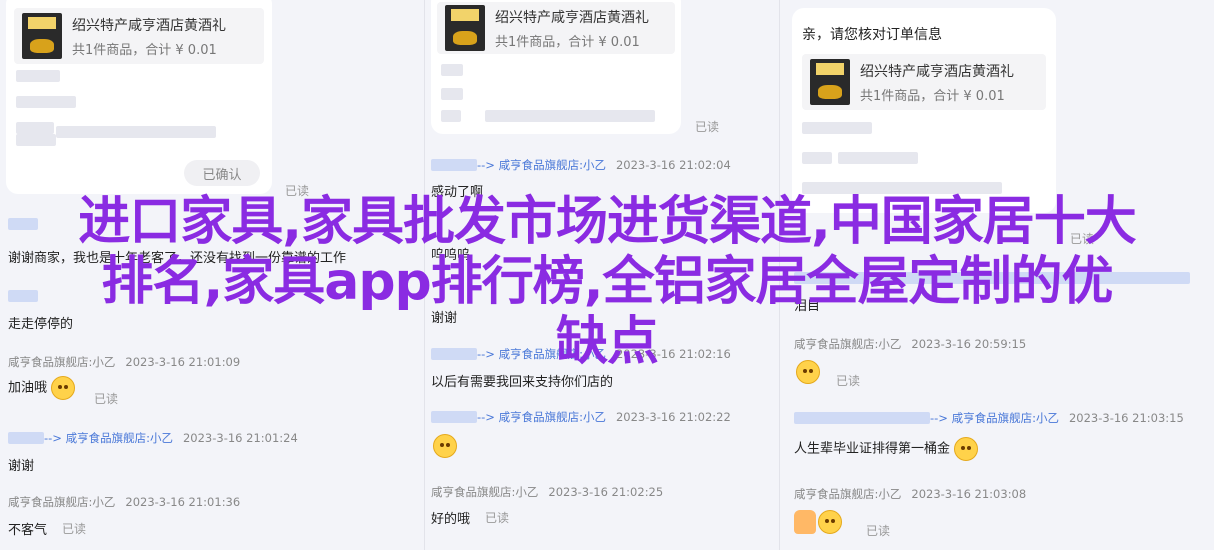  Describe the element at coordinates (139, 97) in the screenshot. I see `order-bubble: 绍兴特产咸亨酒店黄酒礼 共1件商品，合计 ¥ 0.01 已确认` at that location.